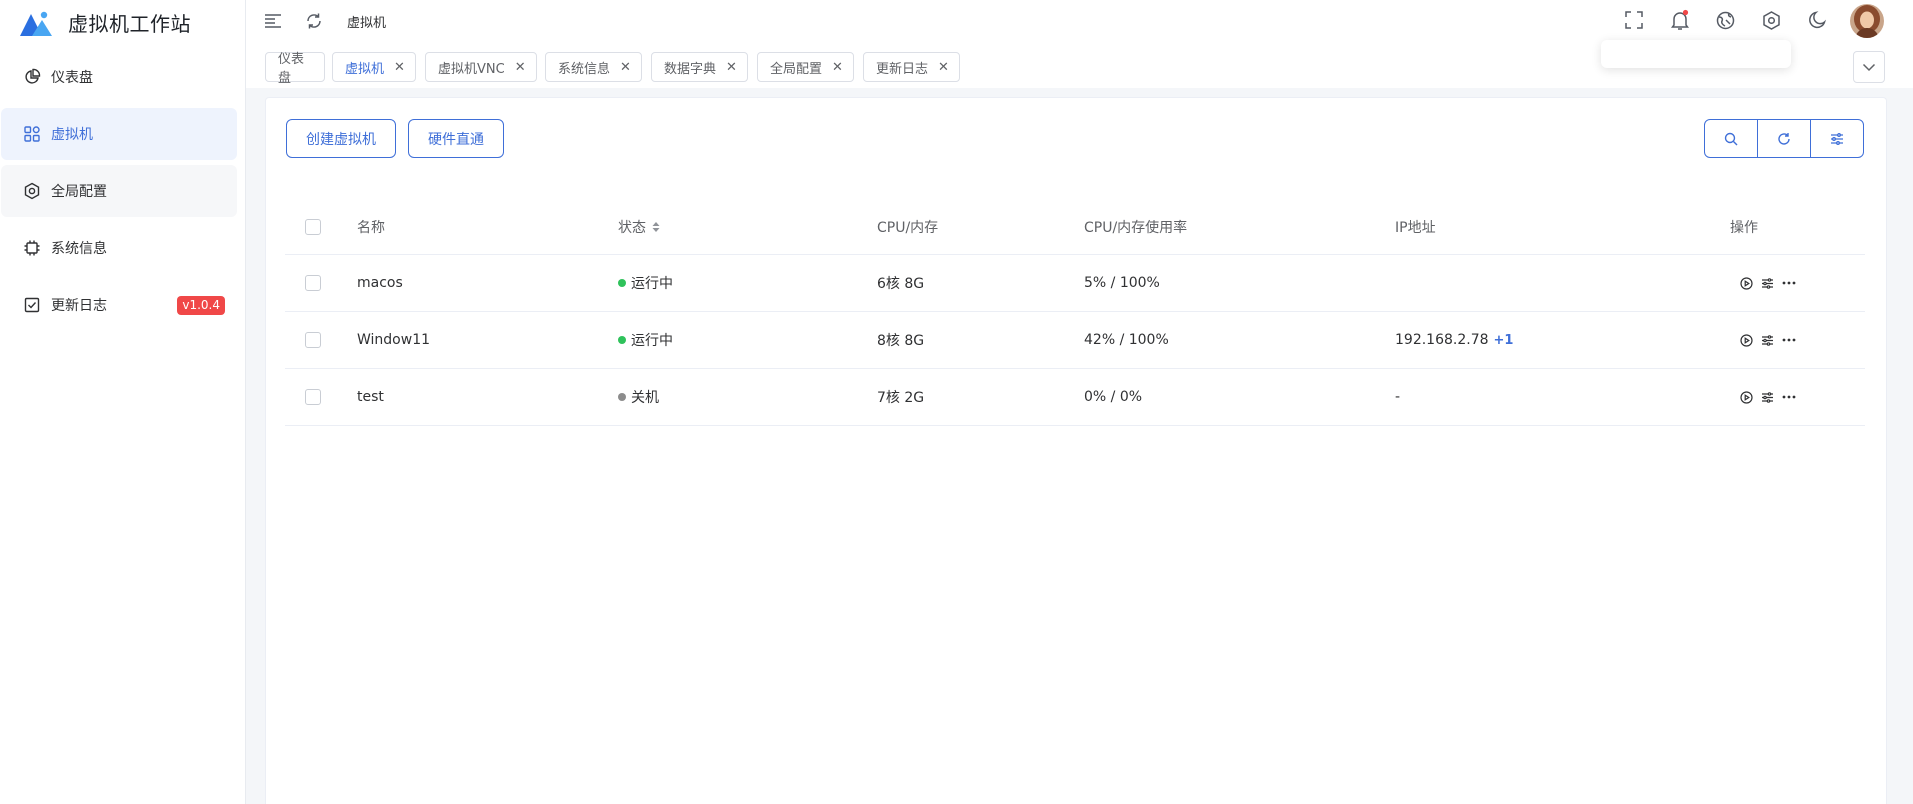 Image resolution: width=1913 pixels, height=804 pixels. What do you see at coordinates (908, 228) in the screenshot?
I see `column-header-cpu-mem: CPU/内存` at bounding box center [908, 228].